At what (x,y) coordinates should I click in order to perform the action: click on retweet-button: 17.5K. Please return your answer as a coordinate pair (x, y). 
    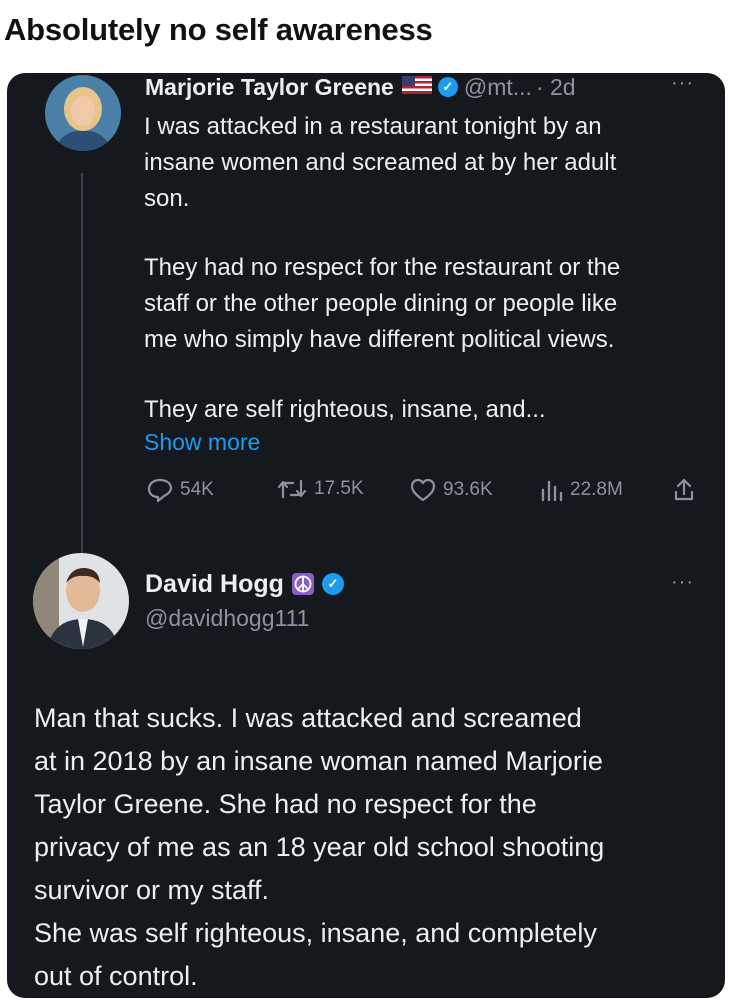
    Looking at the image, I should click on (320, 489).